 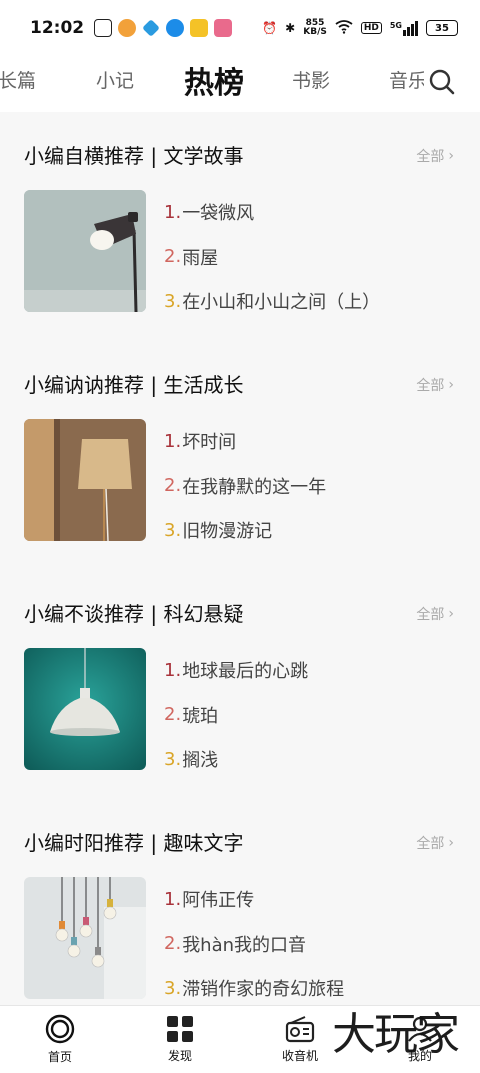 I want to click on rank-list: 1. 阿伟正传 2. 我hàn我的口音 3. 滞销作家的奇幻旅程, so click(x=309, y=941).